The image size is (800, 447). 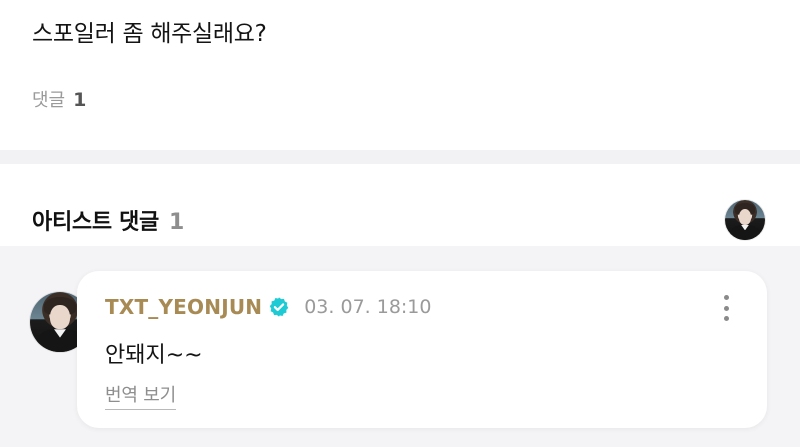 What do you see at coordinates (183, 307) in the screenshot?
I see `comment-author-name: TXT_YEONJUN` at bounding box center [183, 307].